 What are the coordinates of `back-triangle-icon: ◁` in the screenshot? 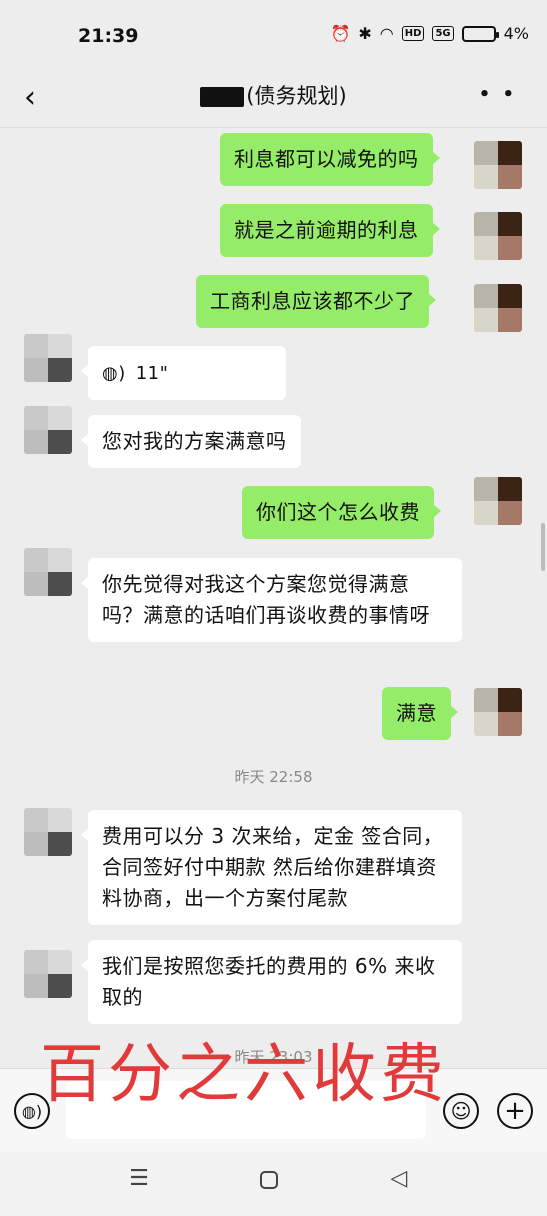 It's located at (399, 1178).